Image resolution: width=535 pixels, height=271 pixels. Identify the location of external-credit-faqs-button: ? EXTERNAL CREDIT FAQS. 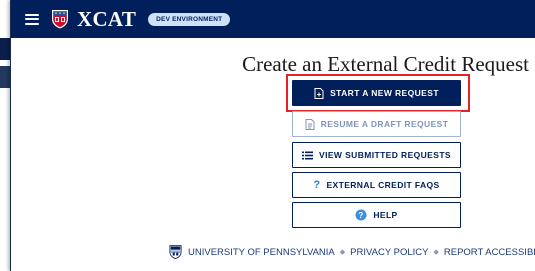
(376, 185).